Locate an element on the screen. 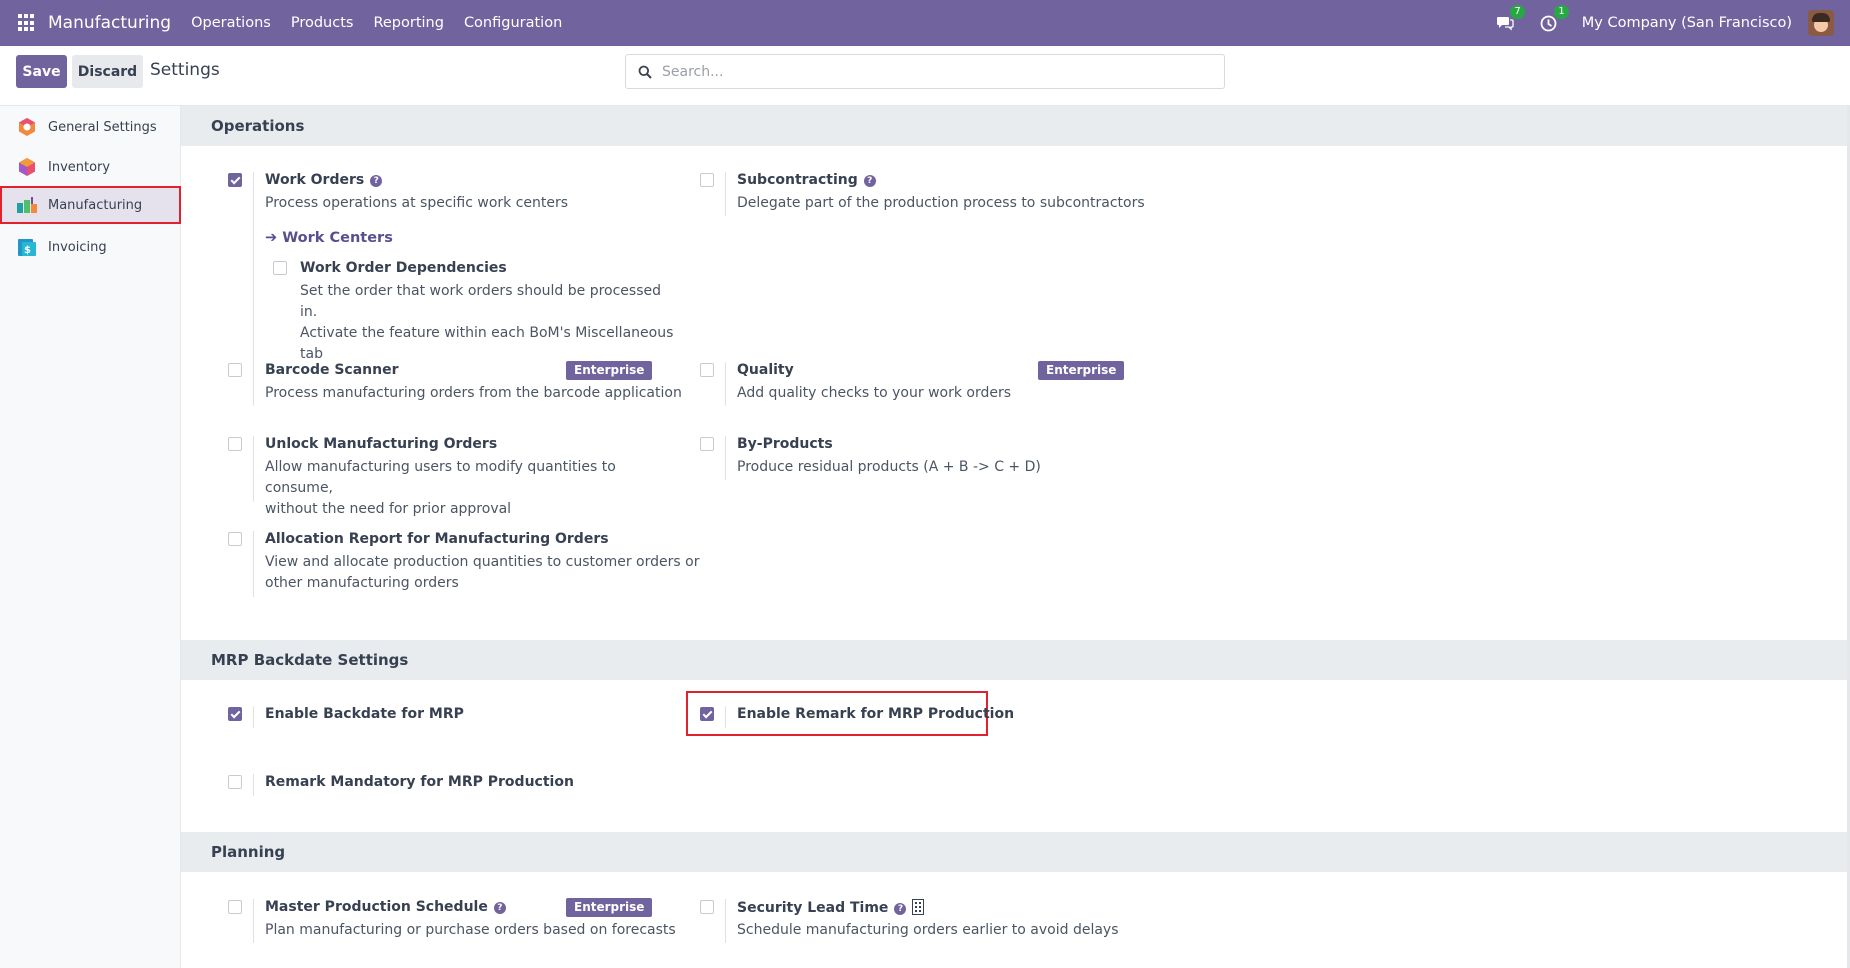  manufacturing-icon is located at coordinates (27, 205).